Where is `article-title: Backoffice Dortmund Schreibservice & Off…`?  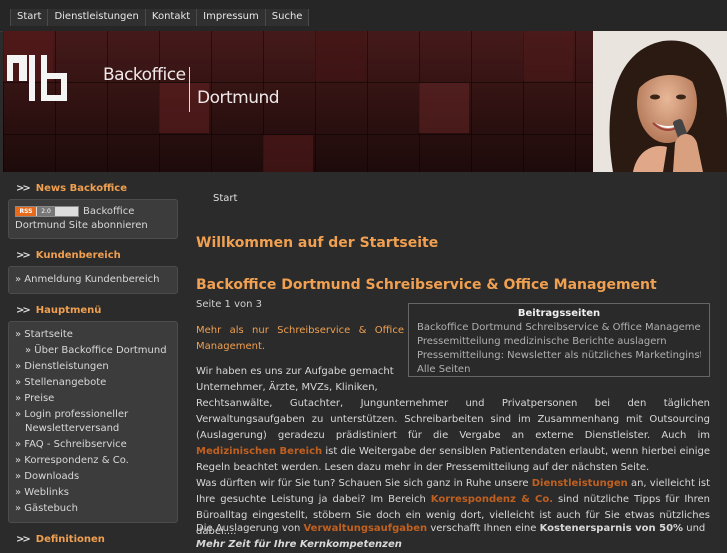
article-title: Backoffice Dortmund Schreibservice & Off… is located at coordinates (426, 285).